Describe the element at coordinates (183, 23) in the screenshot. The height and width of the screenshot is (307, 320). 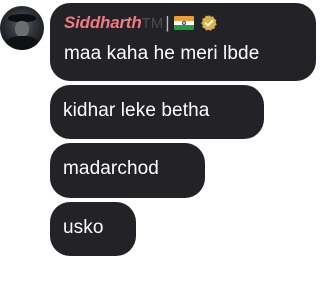
I see `india-flag-icon` at that location.